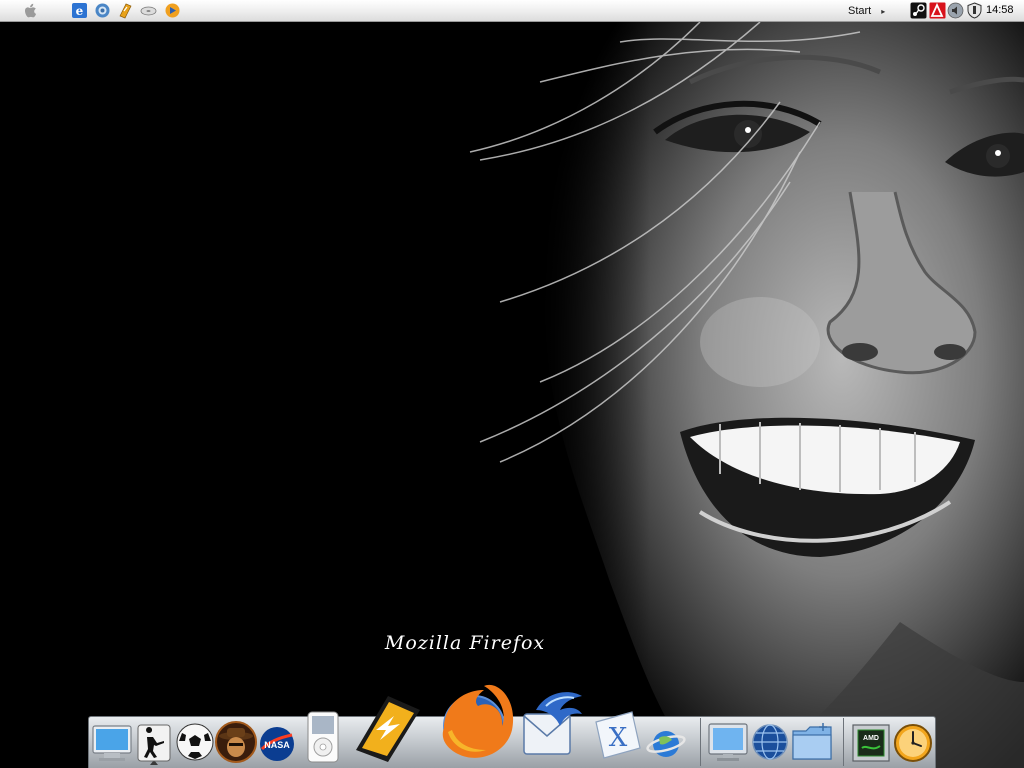  Describe the element at coordinates (918, 10) in the screenshot. I see `steam-tray-icon` at that location.